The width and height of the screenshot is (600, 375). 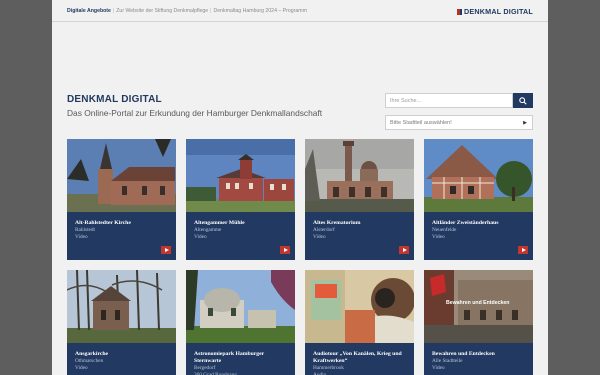 I want to click on card-alt-rahlstedter-kirche: Alt-Rahlstedter Kirche Rahlstedt Video, so click(x=121, y=199).